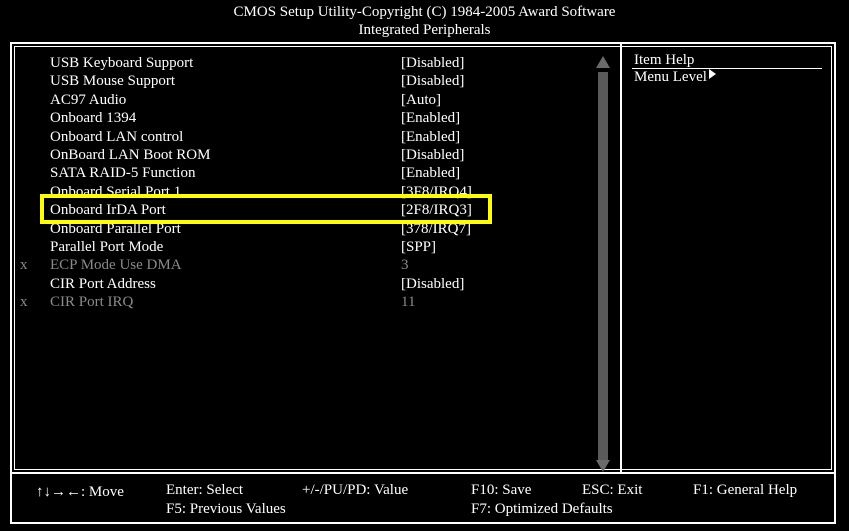  Describe the element at coordinates (603, 62) in the screenshot. I see `triangle-up-icon` at that location.